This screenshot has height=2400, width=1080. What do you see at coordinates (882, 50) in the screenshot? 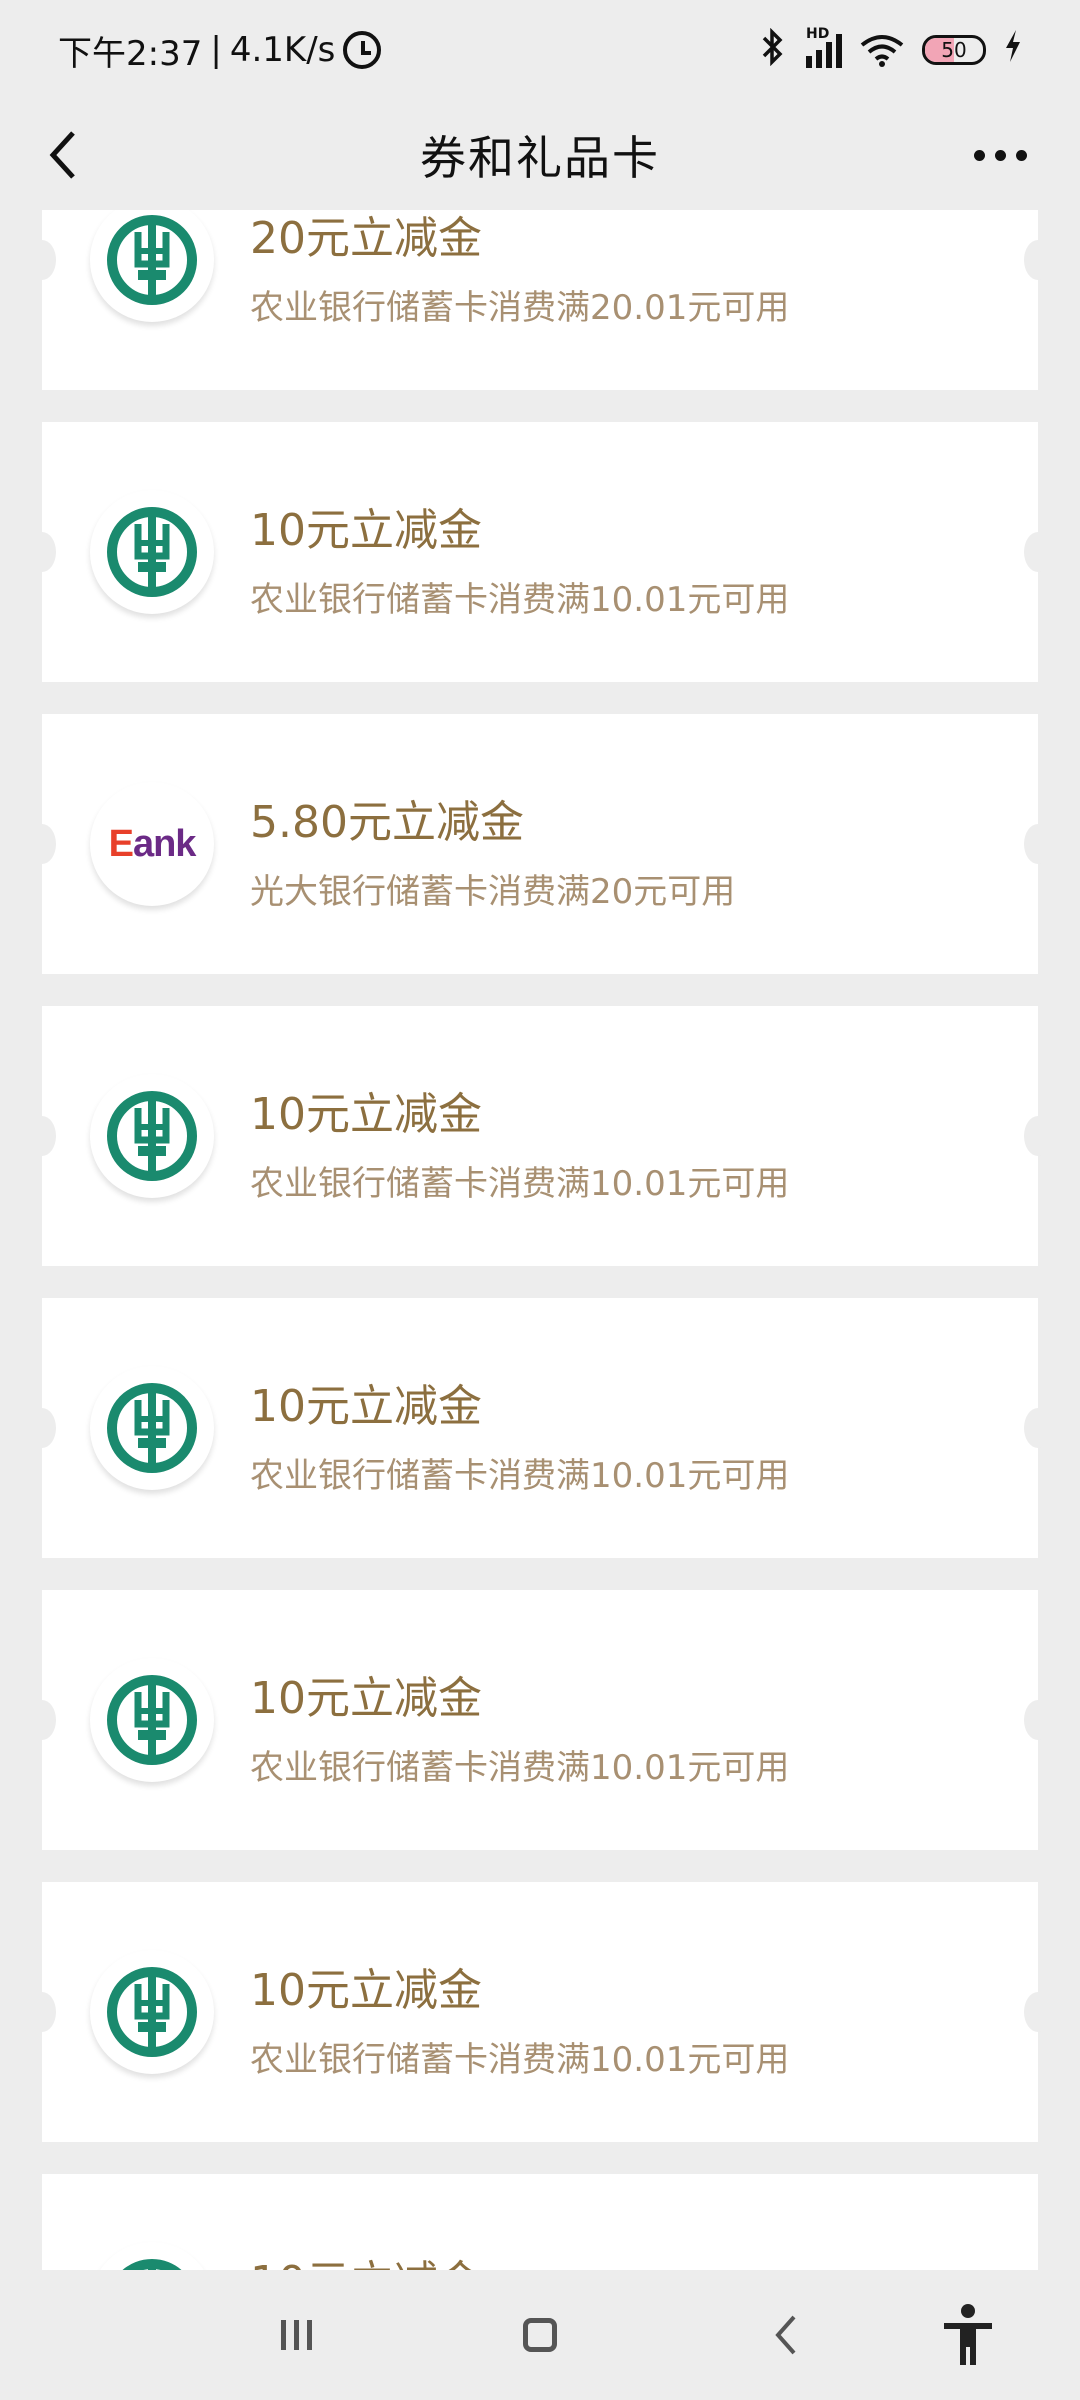
I see `wifi-icon` at bounding box center [882, 50].